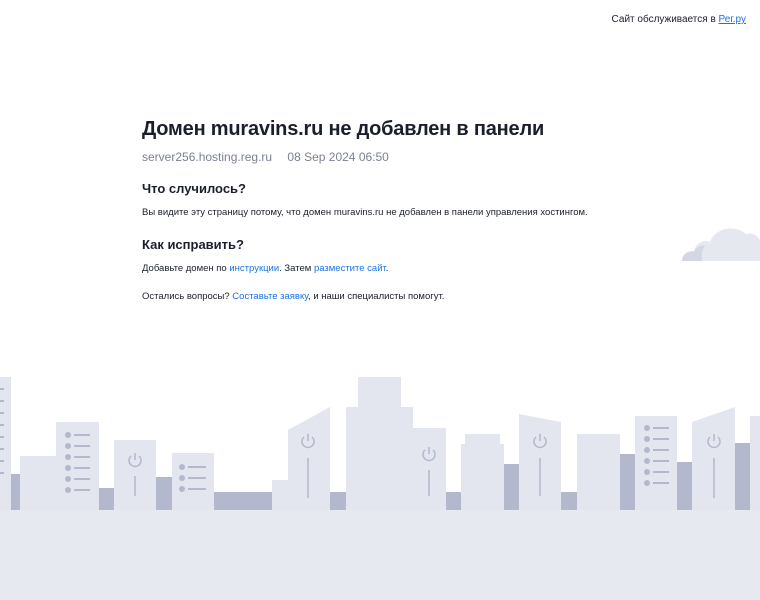 This screenshot has height=600, width=760. What do you see at coordinates (254, 268) in the screenshot?
I see `instructions-link: инструкции` at bounding box center [254, 268].